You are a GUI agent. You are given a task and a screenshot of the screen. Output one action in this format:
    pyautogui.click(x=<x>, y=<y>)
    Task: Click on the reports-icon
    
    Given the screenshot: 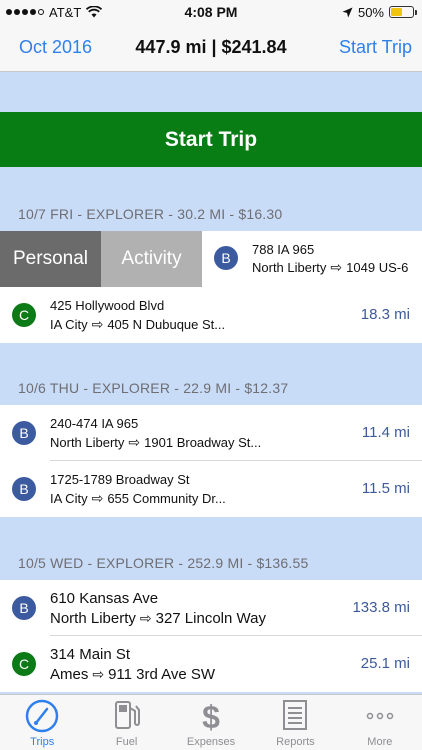 What is the action you would take?
    pyautogui.click(x=295, y=715)
    